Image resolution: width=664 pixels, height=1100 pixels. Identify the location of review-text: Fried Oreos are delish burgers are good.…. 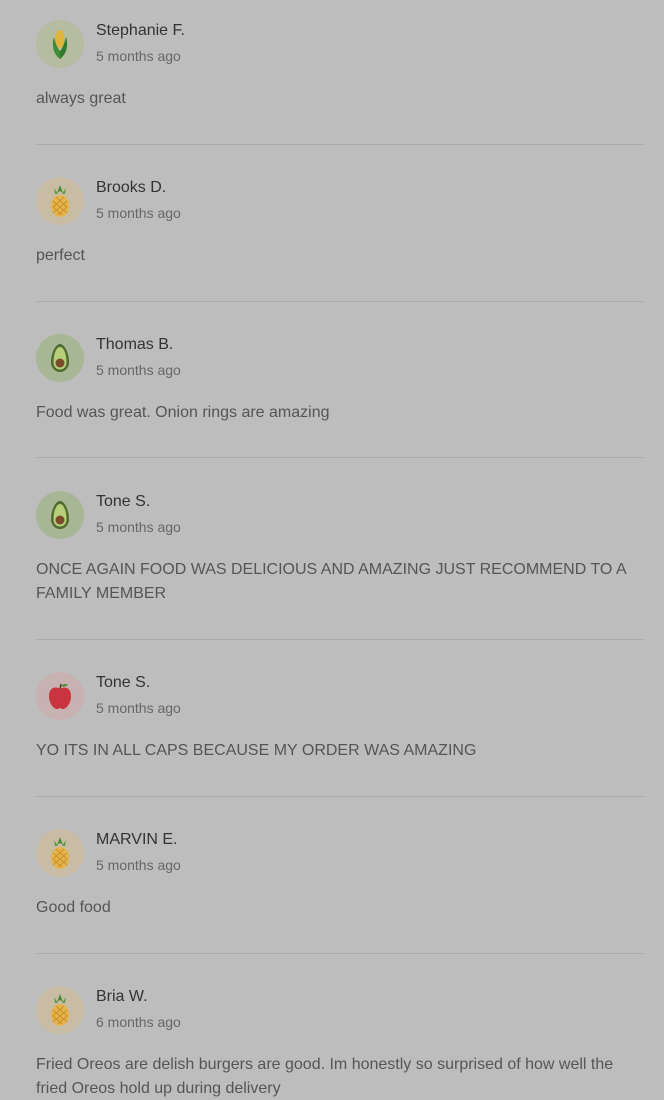
(325, 1076).